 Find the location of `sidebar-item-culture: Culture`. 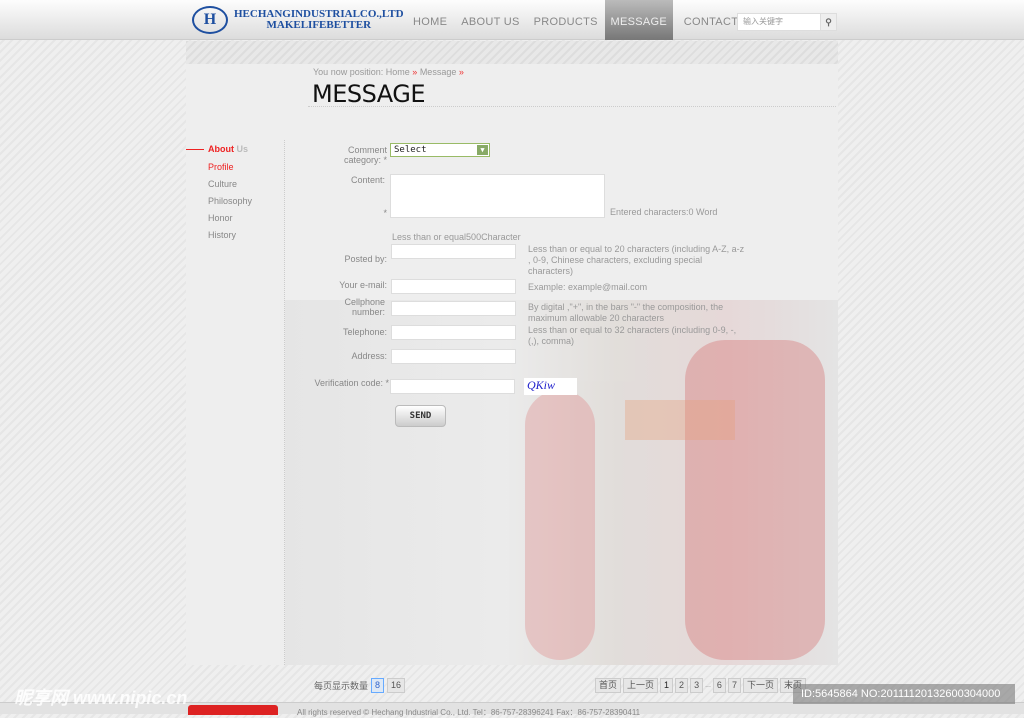

sidebar-item-culture: Culture is located at coordinates (230, 187).